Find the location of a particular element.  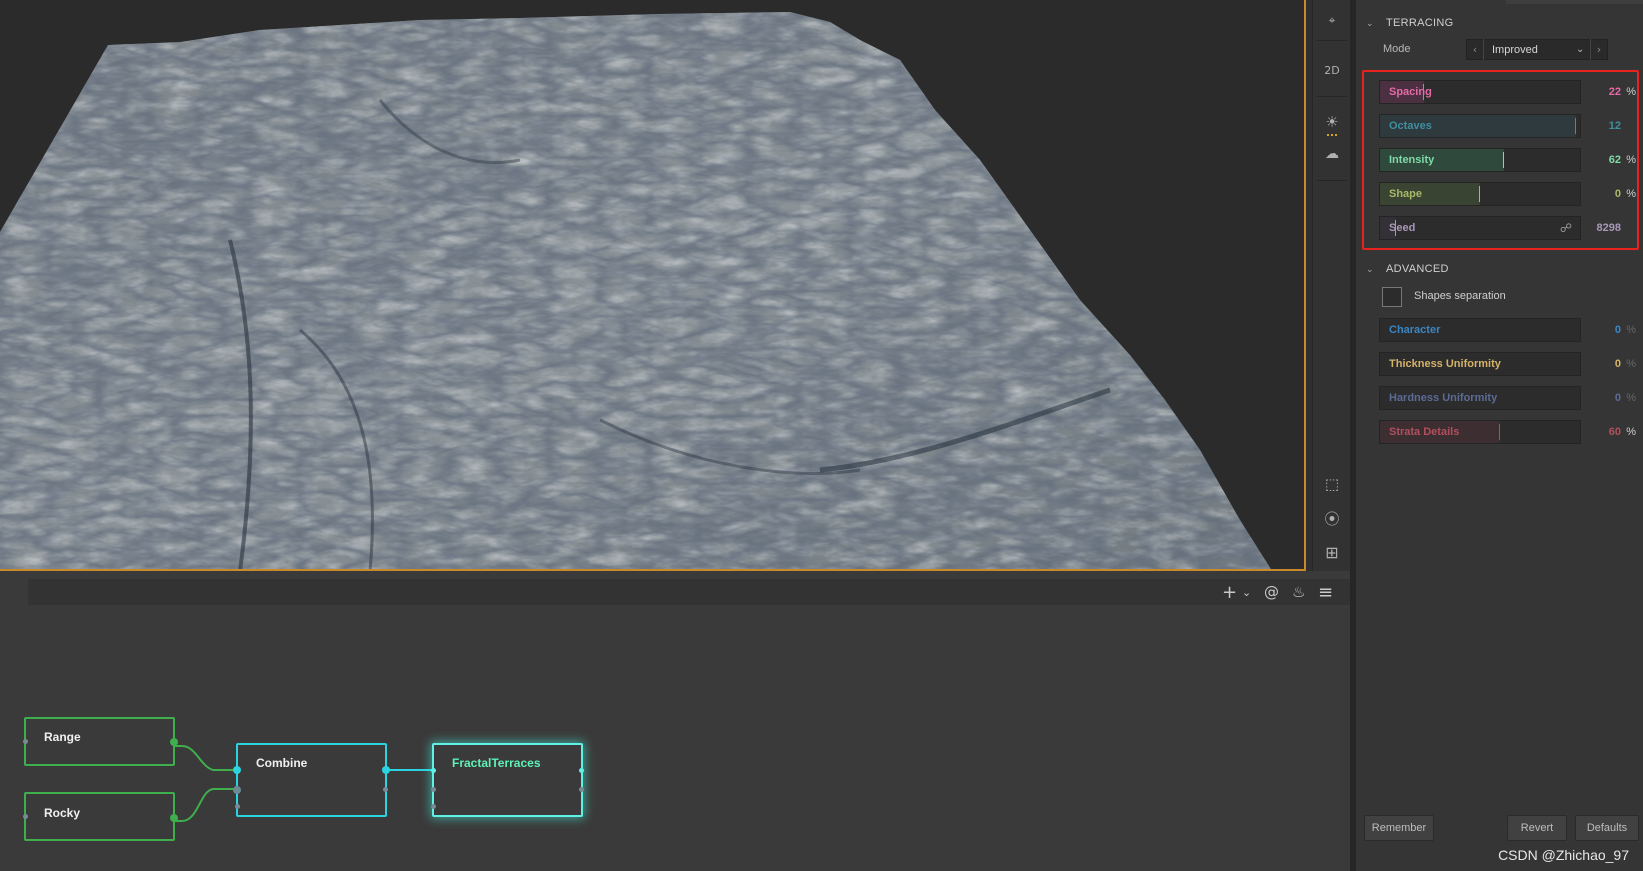

slider-label: Thickness Uniformity is located at coordinates (1445, 364).